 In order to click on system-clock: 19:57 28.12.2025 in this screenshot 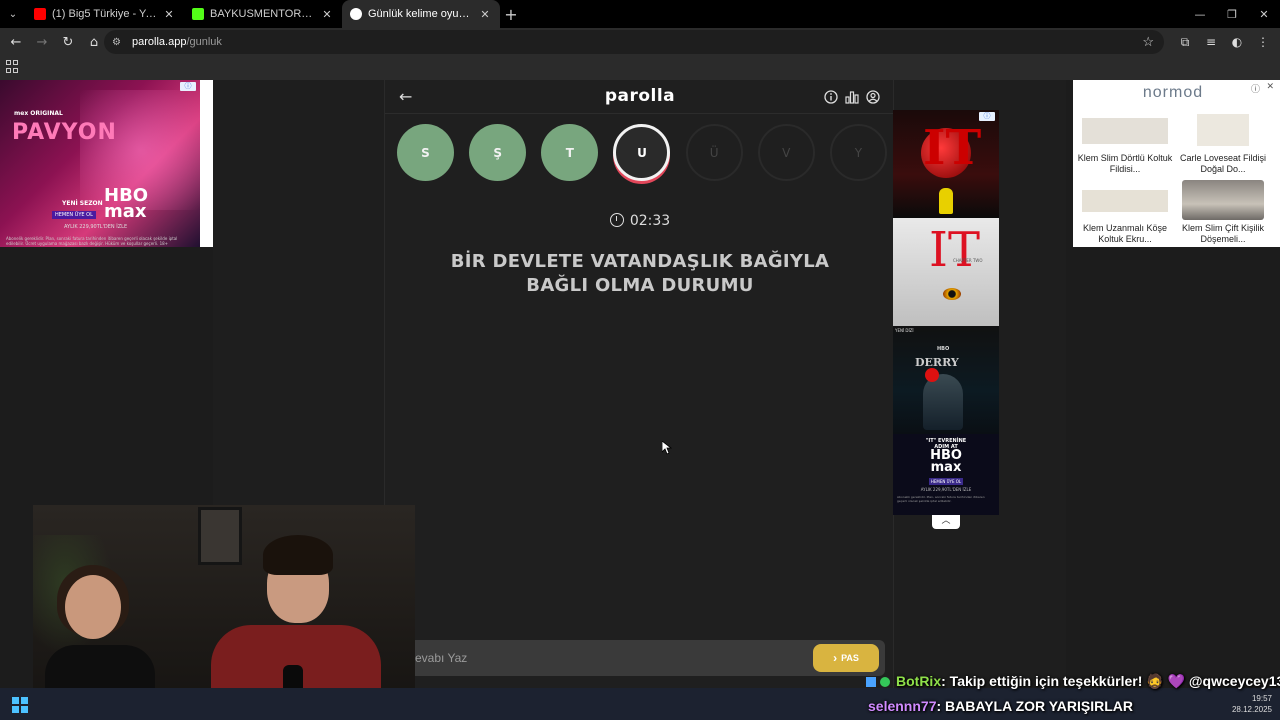, I will do `click(1252, 704)`.